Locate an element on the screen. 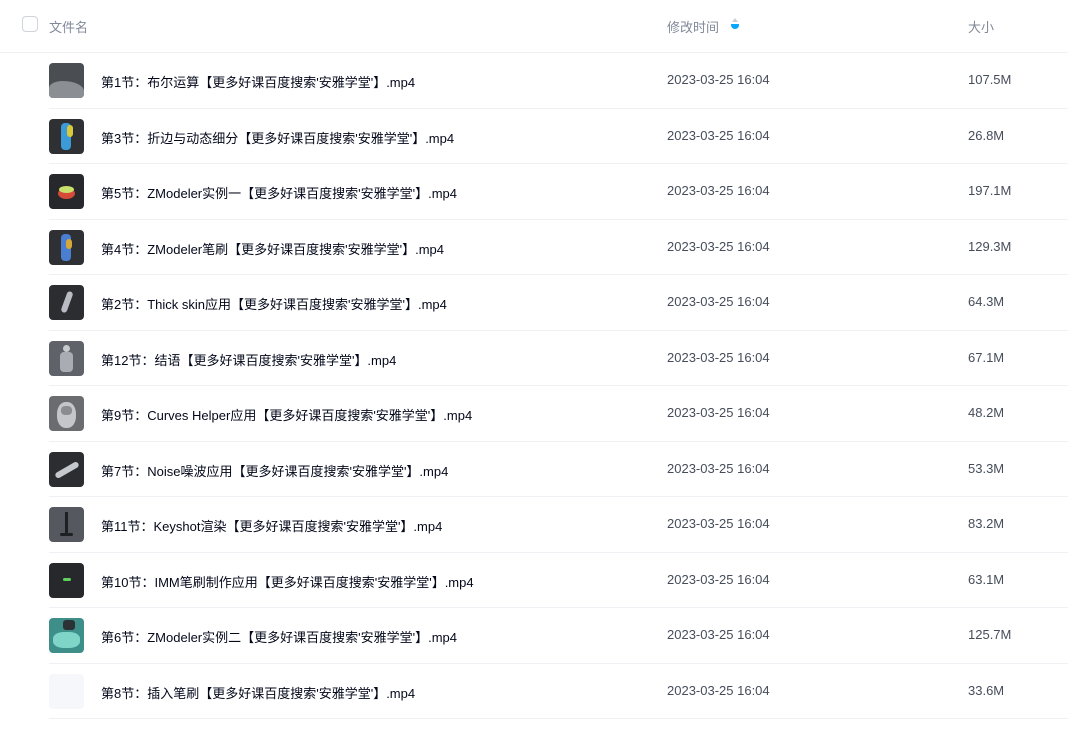  file-size: 83.2M is located at coordinates (986, 523).